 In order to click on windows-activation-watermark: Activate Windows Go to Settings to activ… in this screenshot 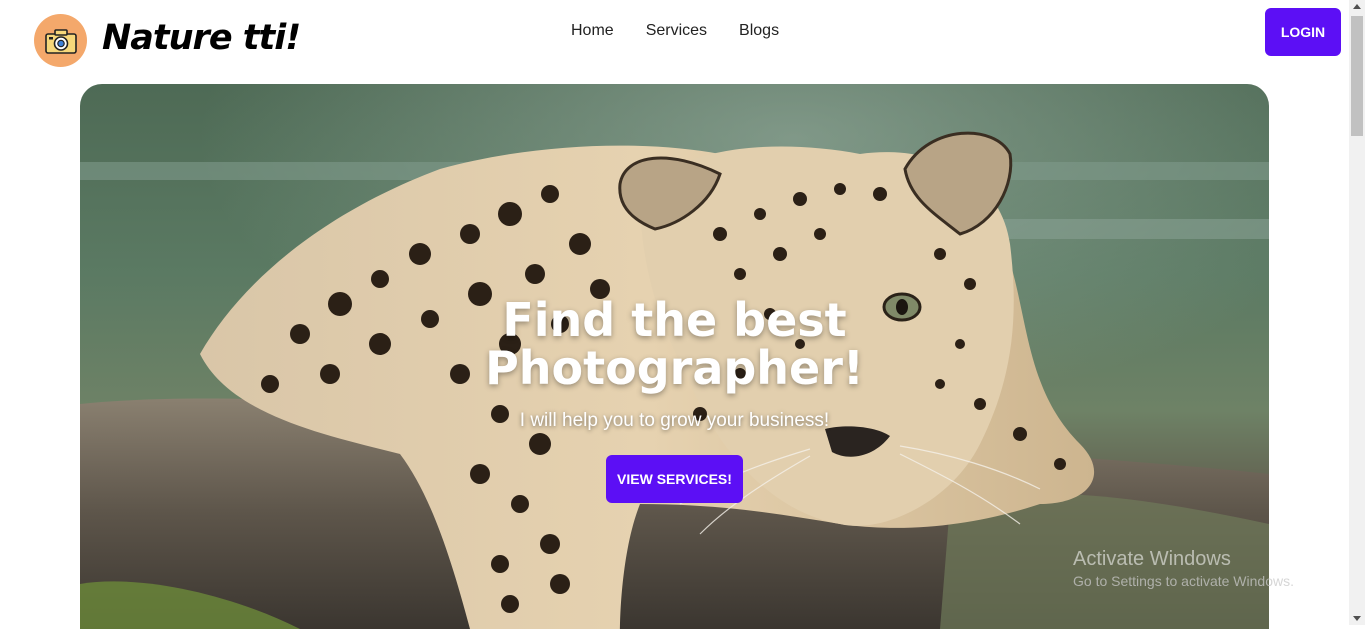, I will do `click(1183, 568)`.